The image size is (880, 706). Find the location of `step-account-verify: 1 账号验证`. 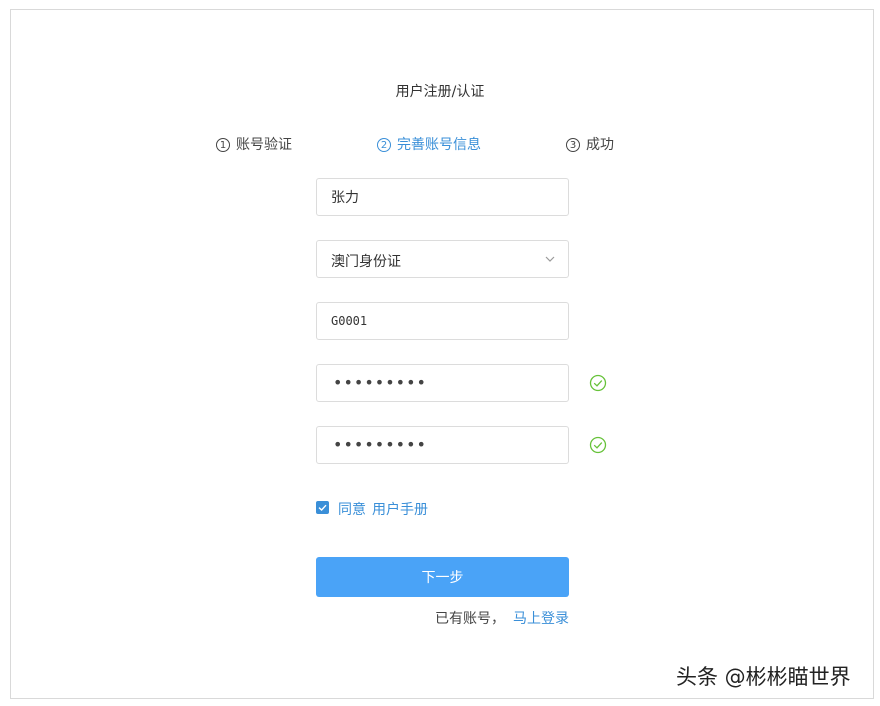

step-account-verify: 1 账号验证 is located at coordinates (254, 144).